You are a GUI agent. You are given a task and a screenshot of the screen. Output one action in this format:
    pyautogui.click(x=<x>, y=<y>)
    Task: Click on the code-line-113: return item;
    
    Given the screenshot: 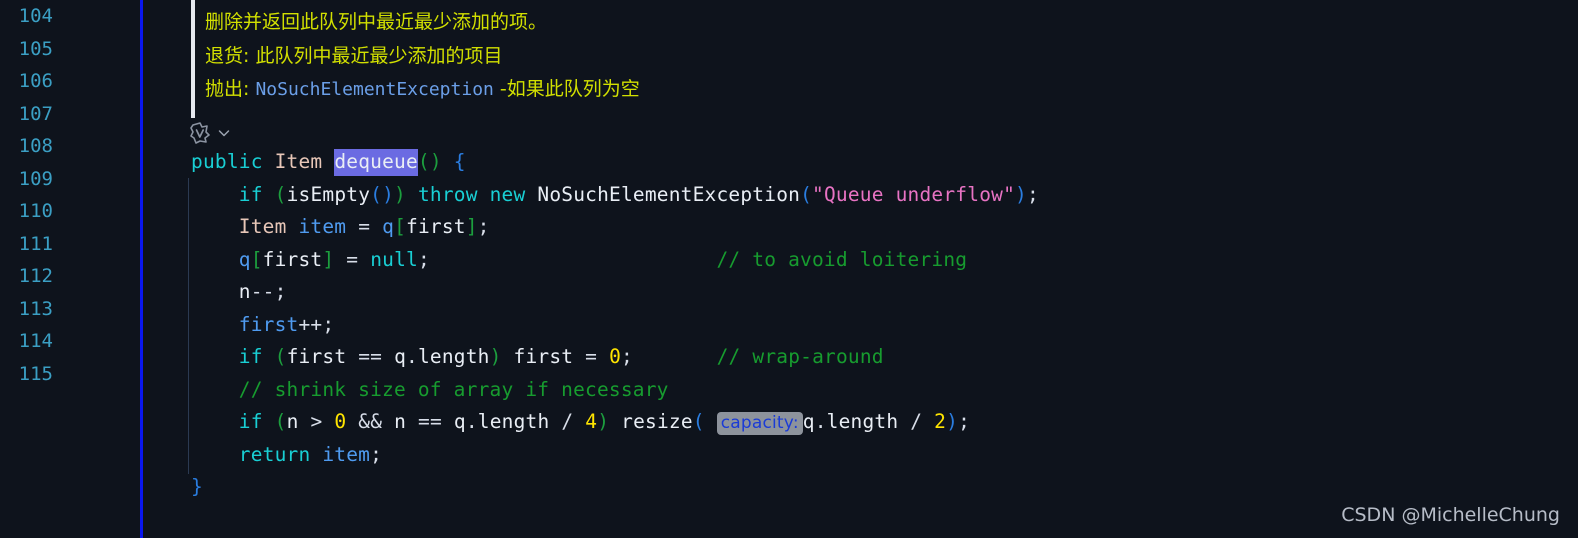 What is the action you would take?
    pyautogui.click(x=860, y=455)
    